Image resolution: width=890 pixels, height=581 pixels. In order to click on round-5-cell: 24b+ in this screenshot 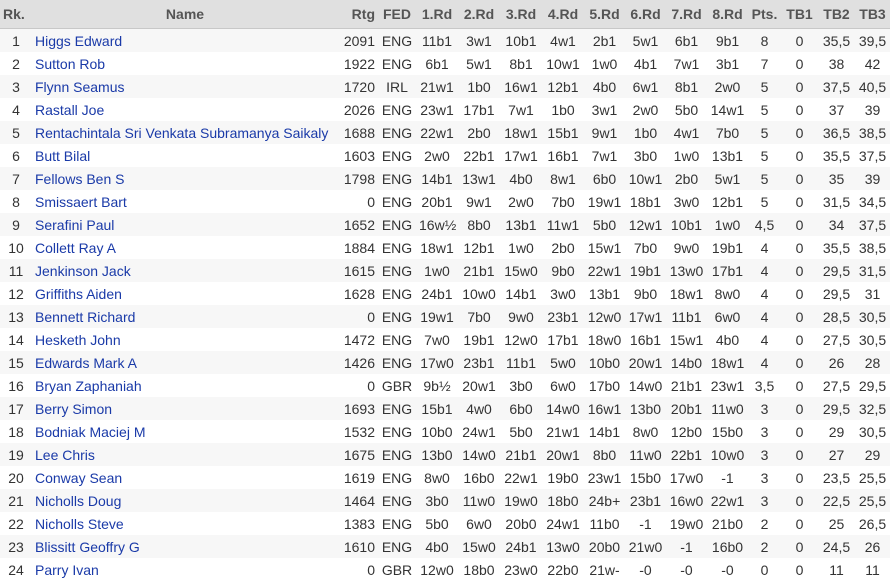, I will do `click(604, 500)`.